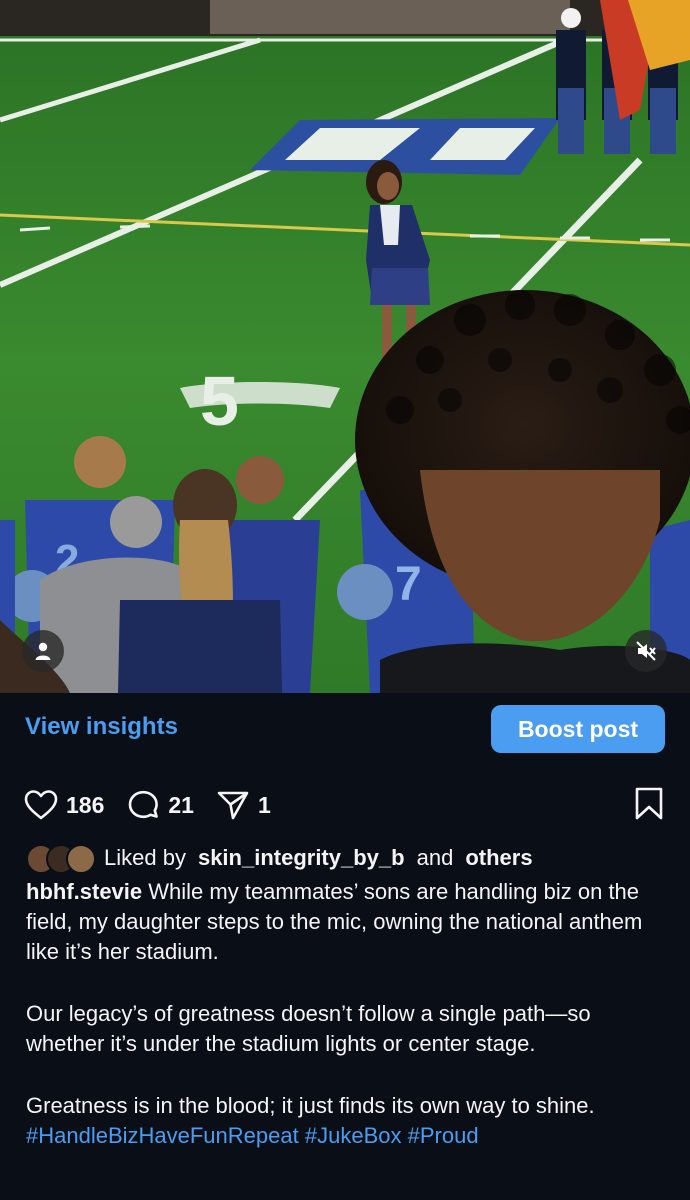 Image resolution: width=690 pixels, height=1200 pixels. I want to click on like-button: 186, so click(64, 805).